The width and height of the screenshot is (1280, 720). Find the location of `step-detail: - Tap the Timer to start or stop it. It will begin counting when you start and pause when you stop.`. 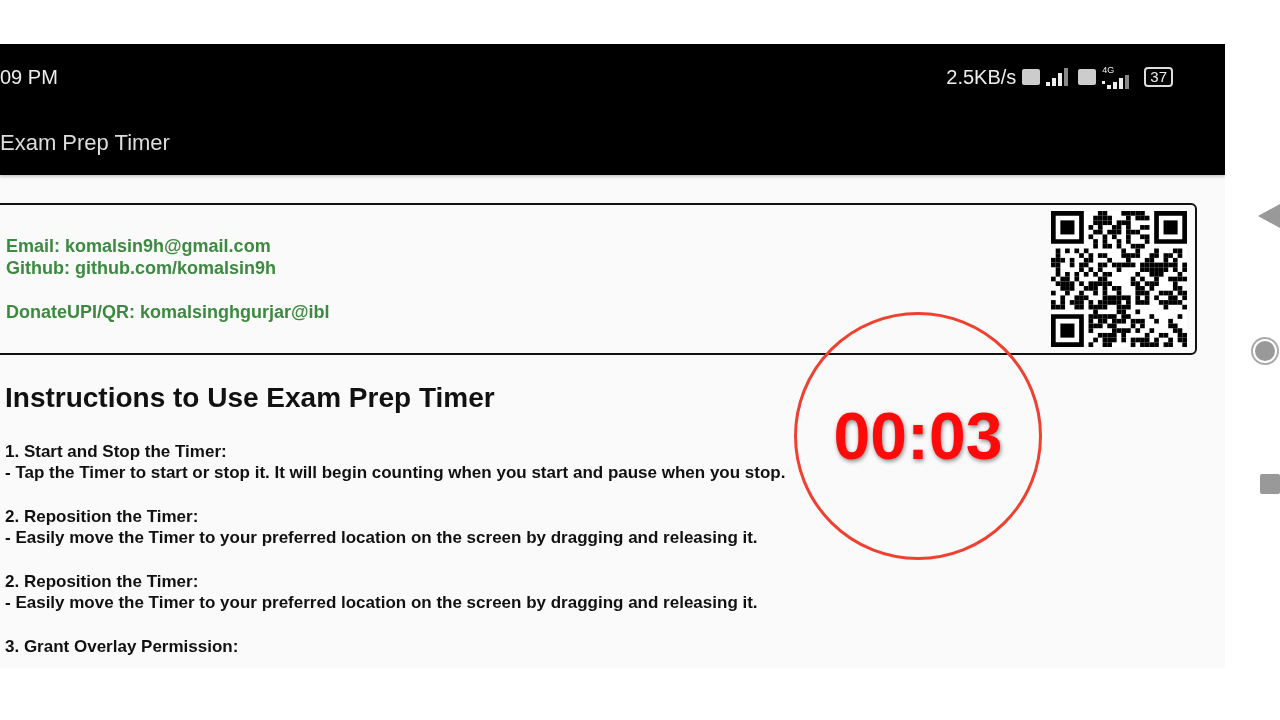

step-detail: - Tap the Timer to start or stop it. It will begin counting when you start and pause when you stop. is located at coordinates (396, 472).